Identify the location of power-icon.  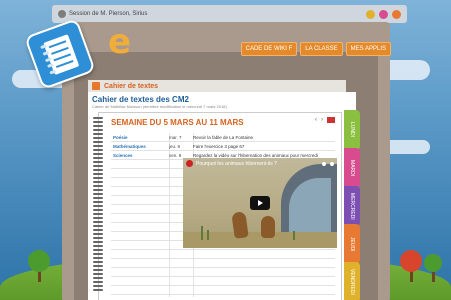
(396, 14).